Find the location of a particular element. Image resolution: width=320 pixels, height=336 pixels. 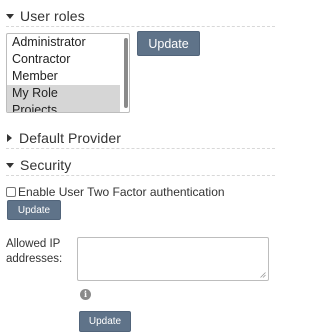

section-title: User roles is located at coordinates (52, 16).